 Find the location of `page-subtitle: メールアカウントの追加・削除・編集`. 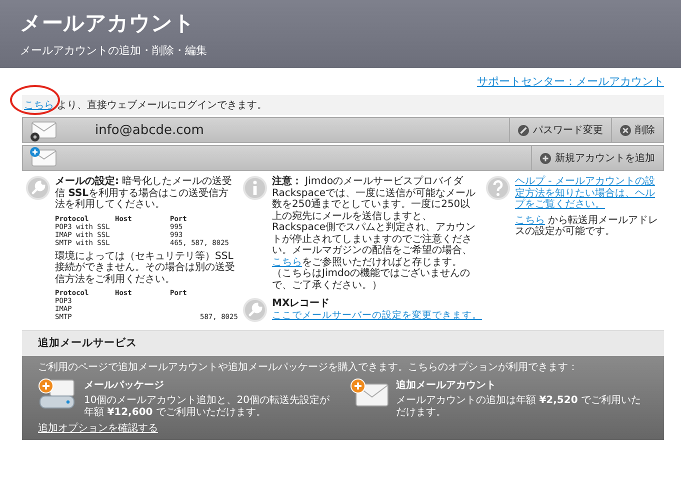

page-subtitle: メールアカウントの追加・削除・編集 is located at coordinates (114, 50).